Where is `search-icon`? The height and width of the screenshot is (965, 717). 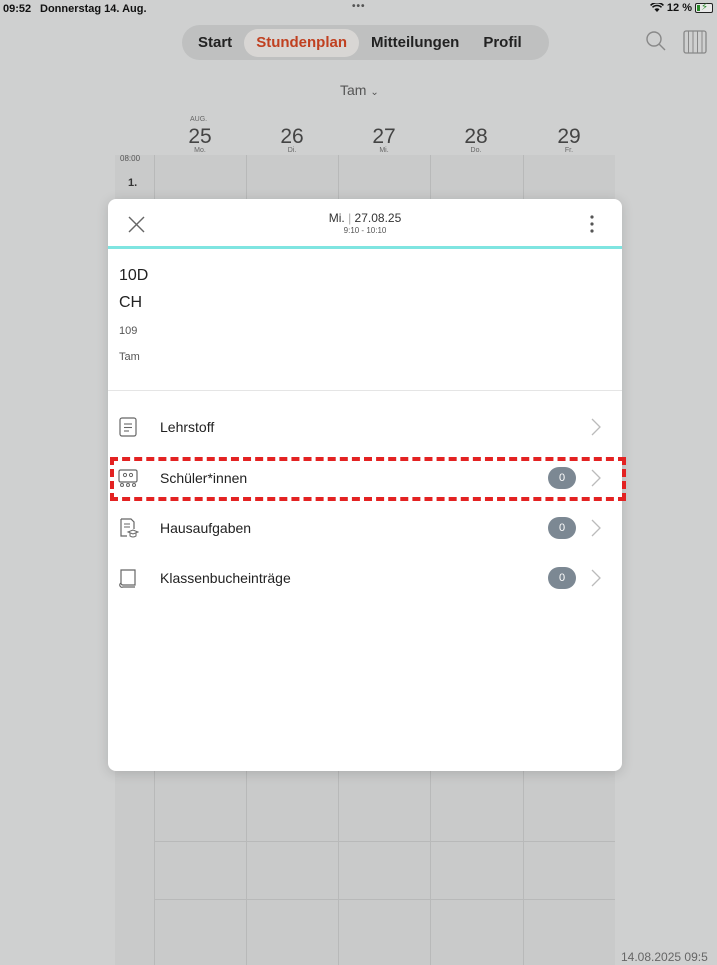
search-icon is located at coordinates (656, 41).